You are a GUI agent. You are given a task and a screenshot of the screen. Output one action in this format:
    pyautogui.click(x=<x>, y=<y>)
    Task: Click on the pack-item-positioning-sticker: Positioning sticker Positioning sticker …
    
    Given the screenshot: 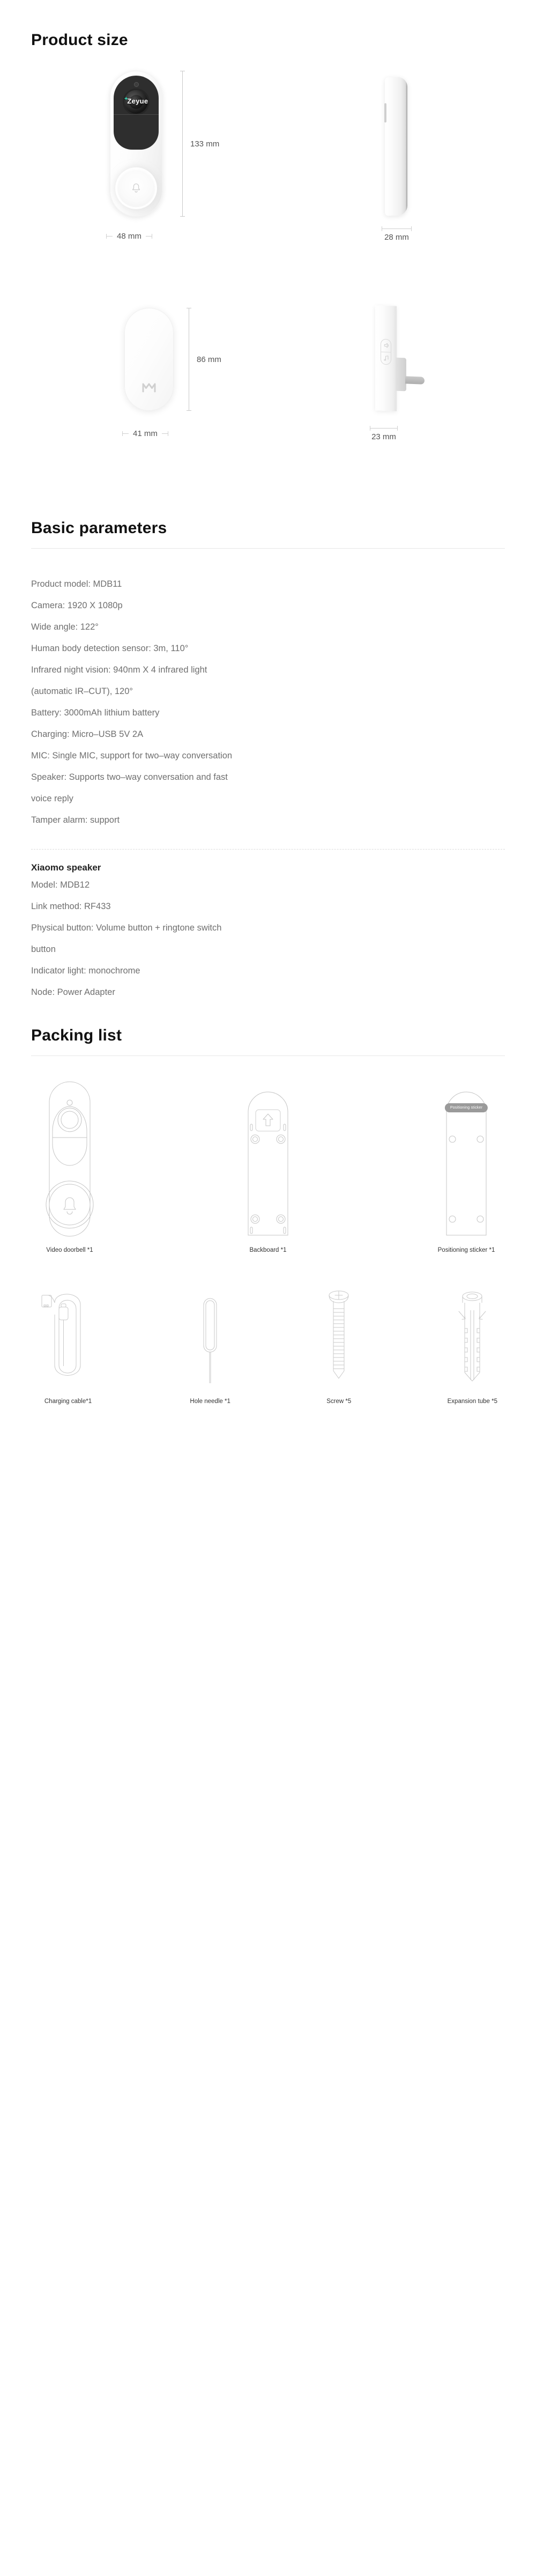 What is the action you would take?
    pyautogui.click(x=466, y=1166)
    